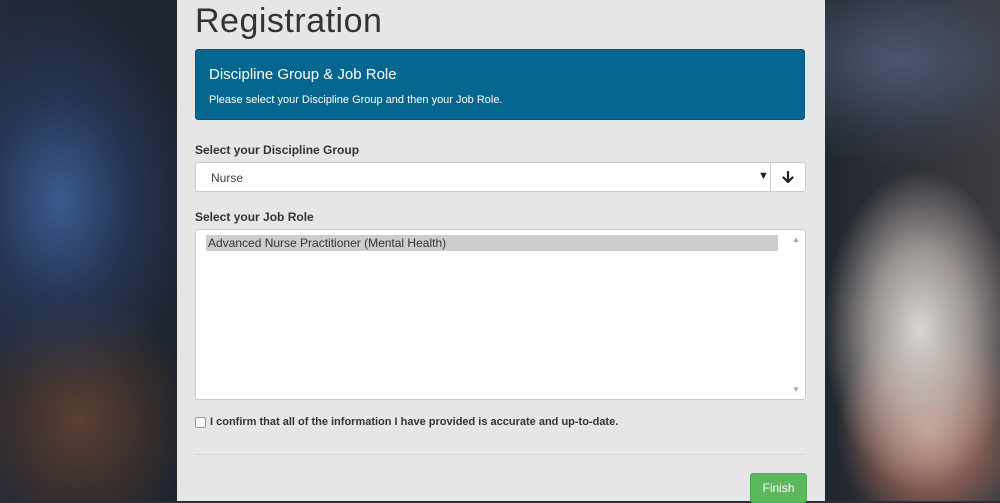  I want to click on dropdown-caret-icon: ▼, so click(763, 176).